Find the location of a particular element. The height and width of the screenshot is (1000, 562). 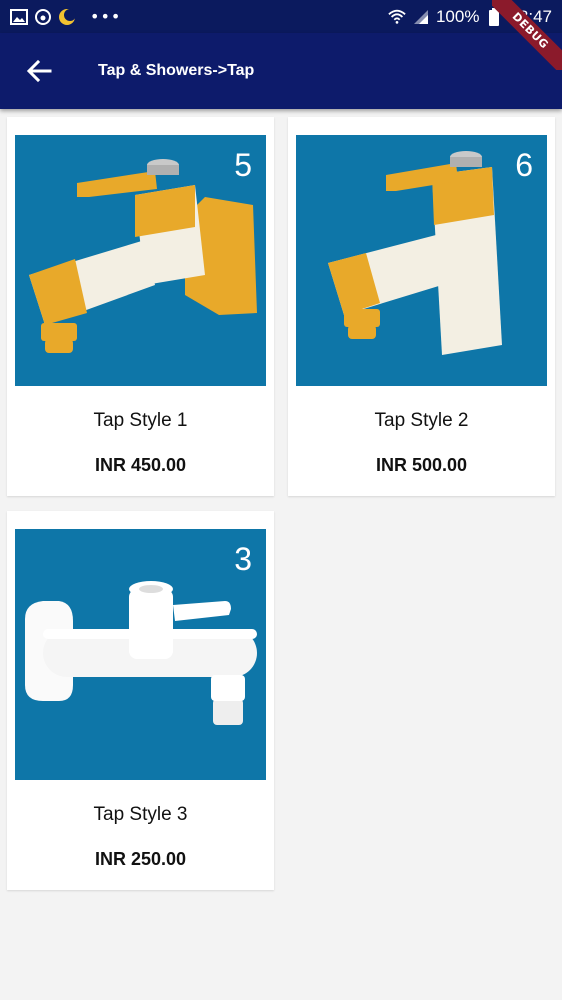

battery-percentage: 100% is located at coordinates (457, 16).